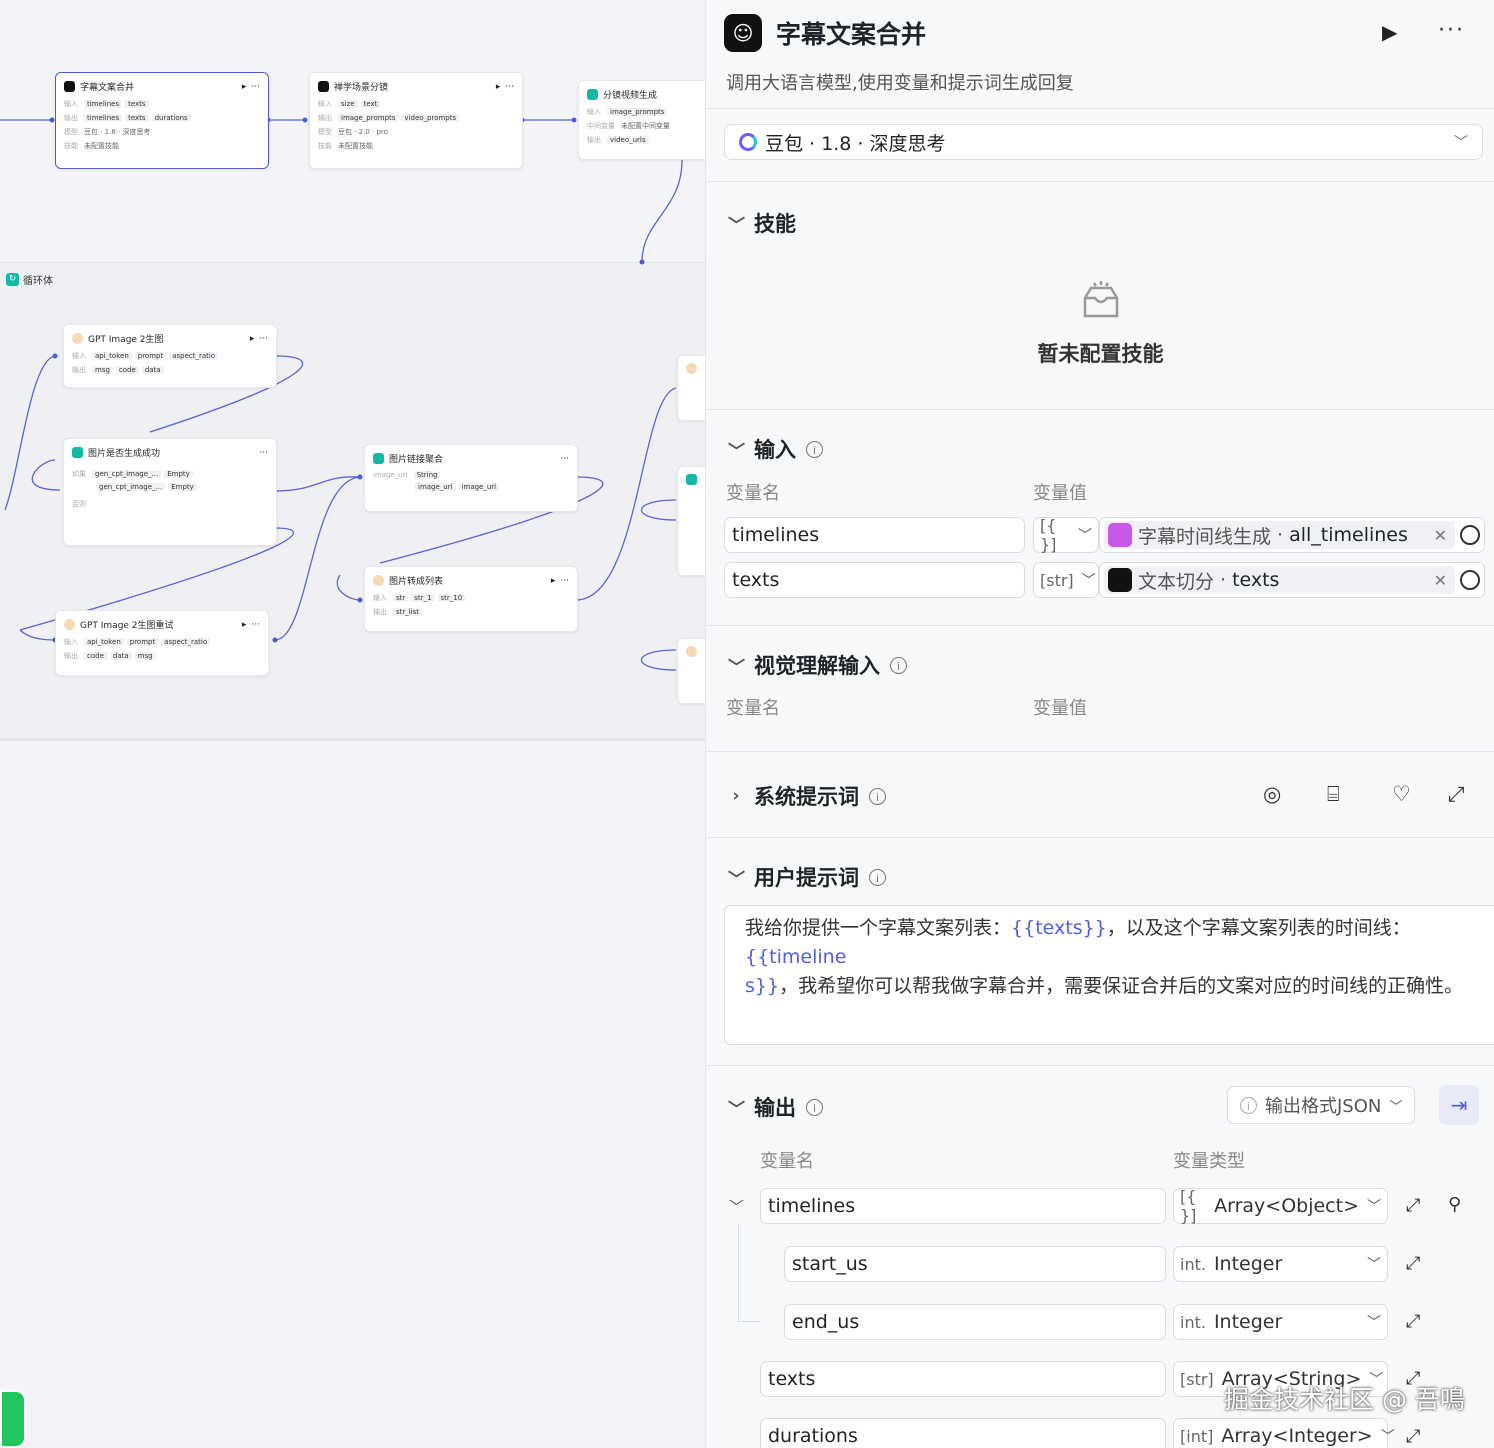 The width and height of the screenshot is (1494, 1448). Describe the element at coordinates (1066, 535) in the screenshot. I see `input-type-selector: [{ }] ﹀` at that location.